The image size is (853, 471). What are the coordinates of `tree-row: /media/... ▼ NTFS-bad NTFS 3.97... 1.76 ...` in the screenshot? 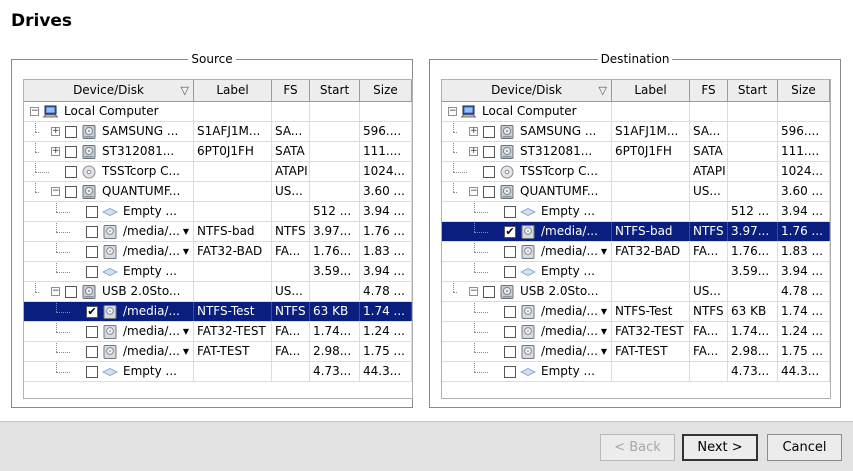 It's located at (218, 232).